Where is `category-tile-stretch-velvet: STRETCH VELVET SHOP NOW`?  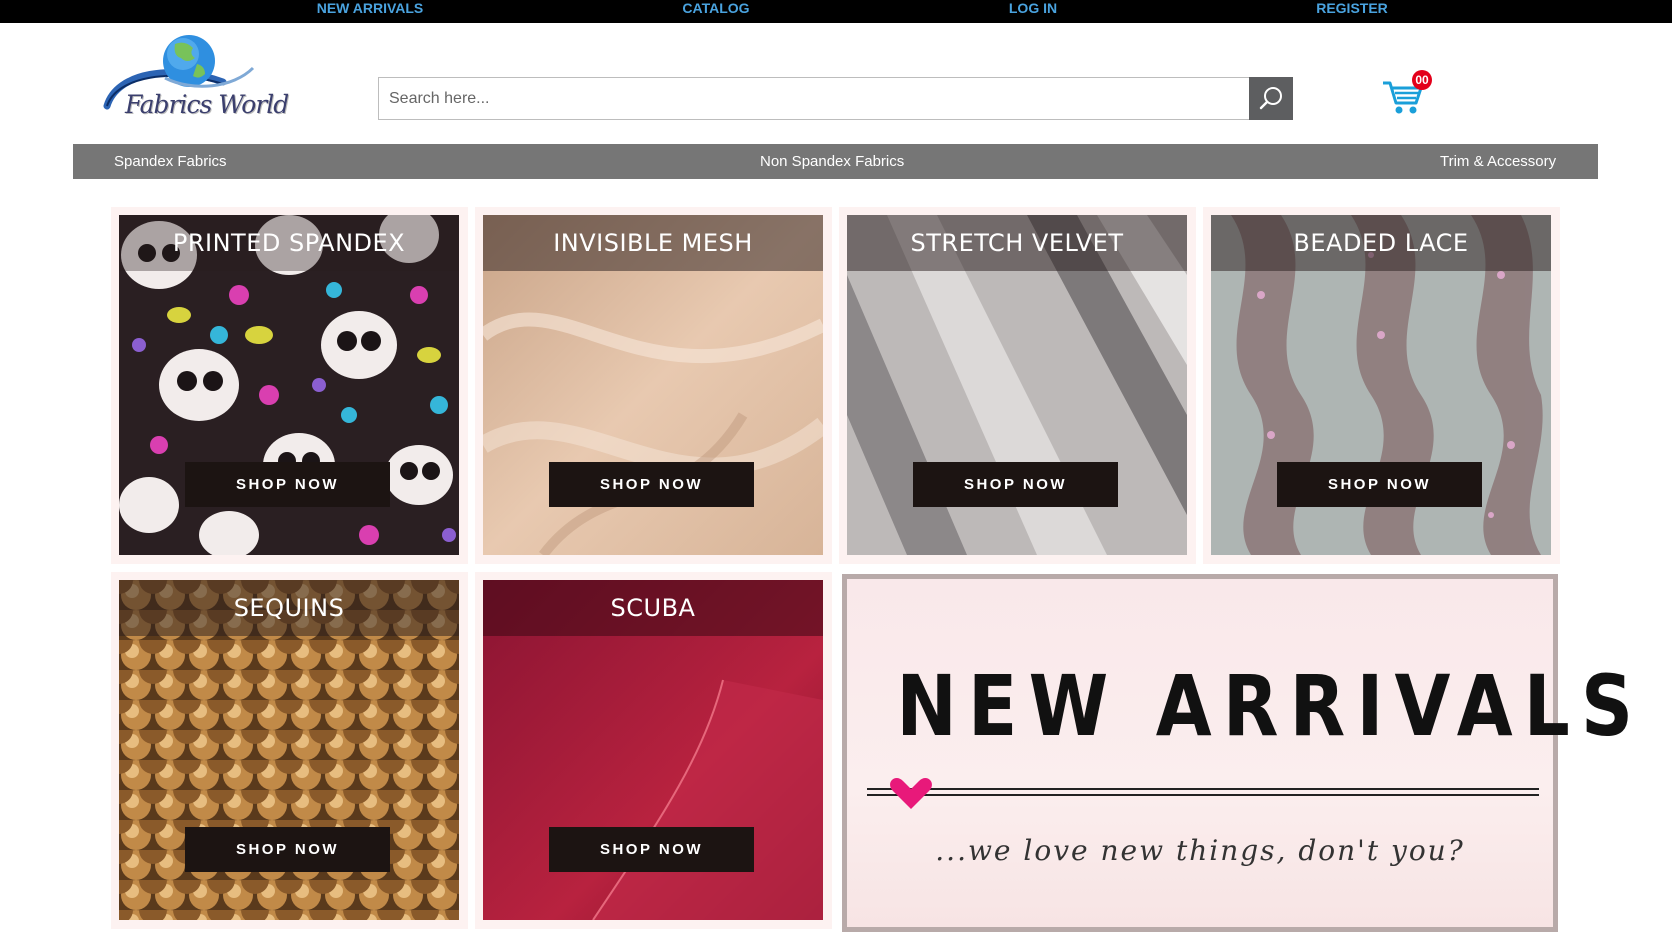
category-tile-stretch-velvet: STRETCH VELVET SHOP NOW is located at coordinates (1017, 385).